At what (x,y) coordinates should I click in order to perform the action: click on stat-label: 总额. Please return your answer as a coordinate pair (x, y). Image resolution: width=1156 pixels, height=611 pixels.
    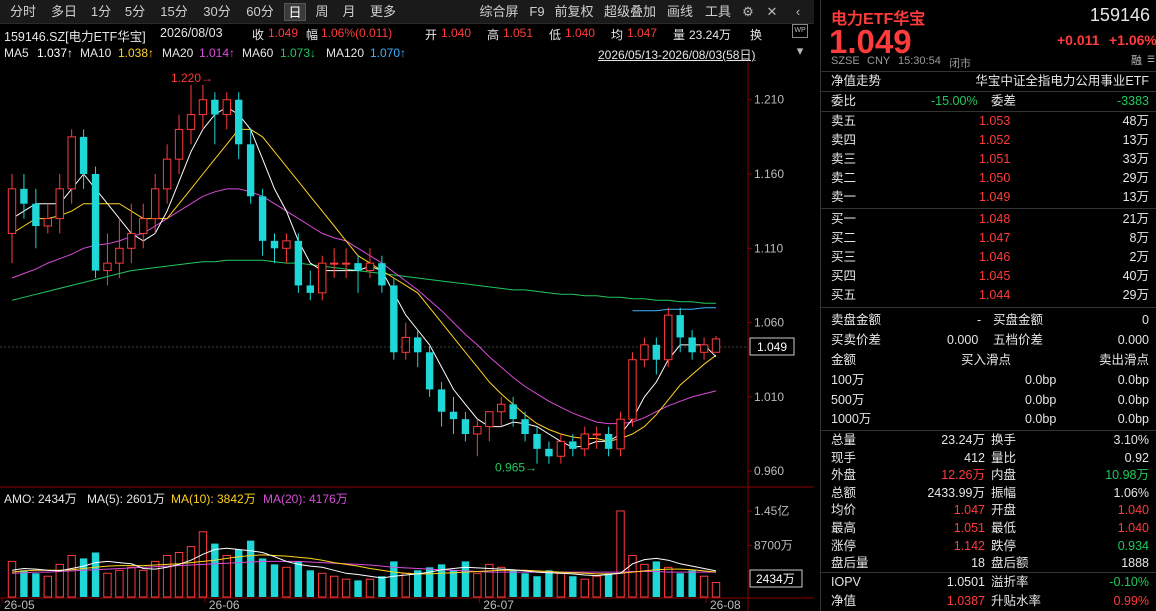
    Looking at the image, I should click on (844, 492).